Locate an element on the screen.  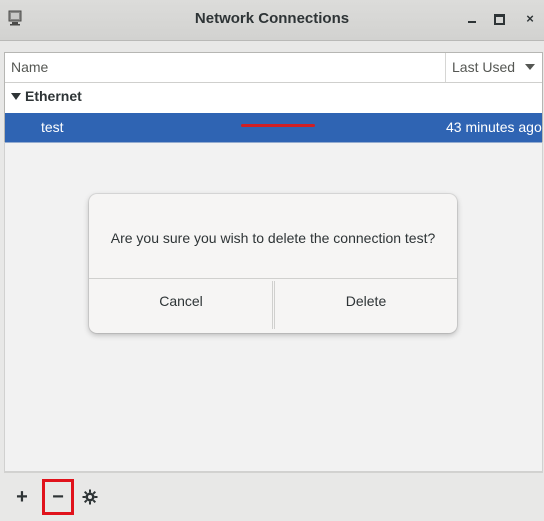
title-bar: Network Connections × is located at coordinates (272, 20).